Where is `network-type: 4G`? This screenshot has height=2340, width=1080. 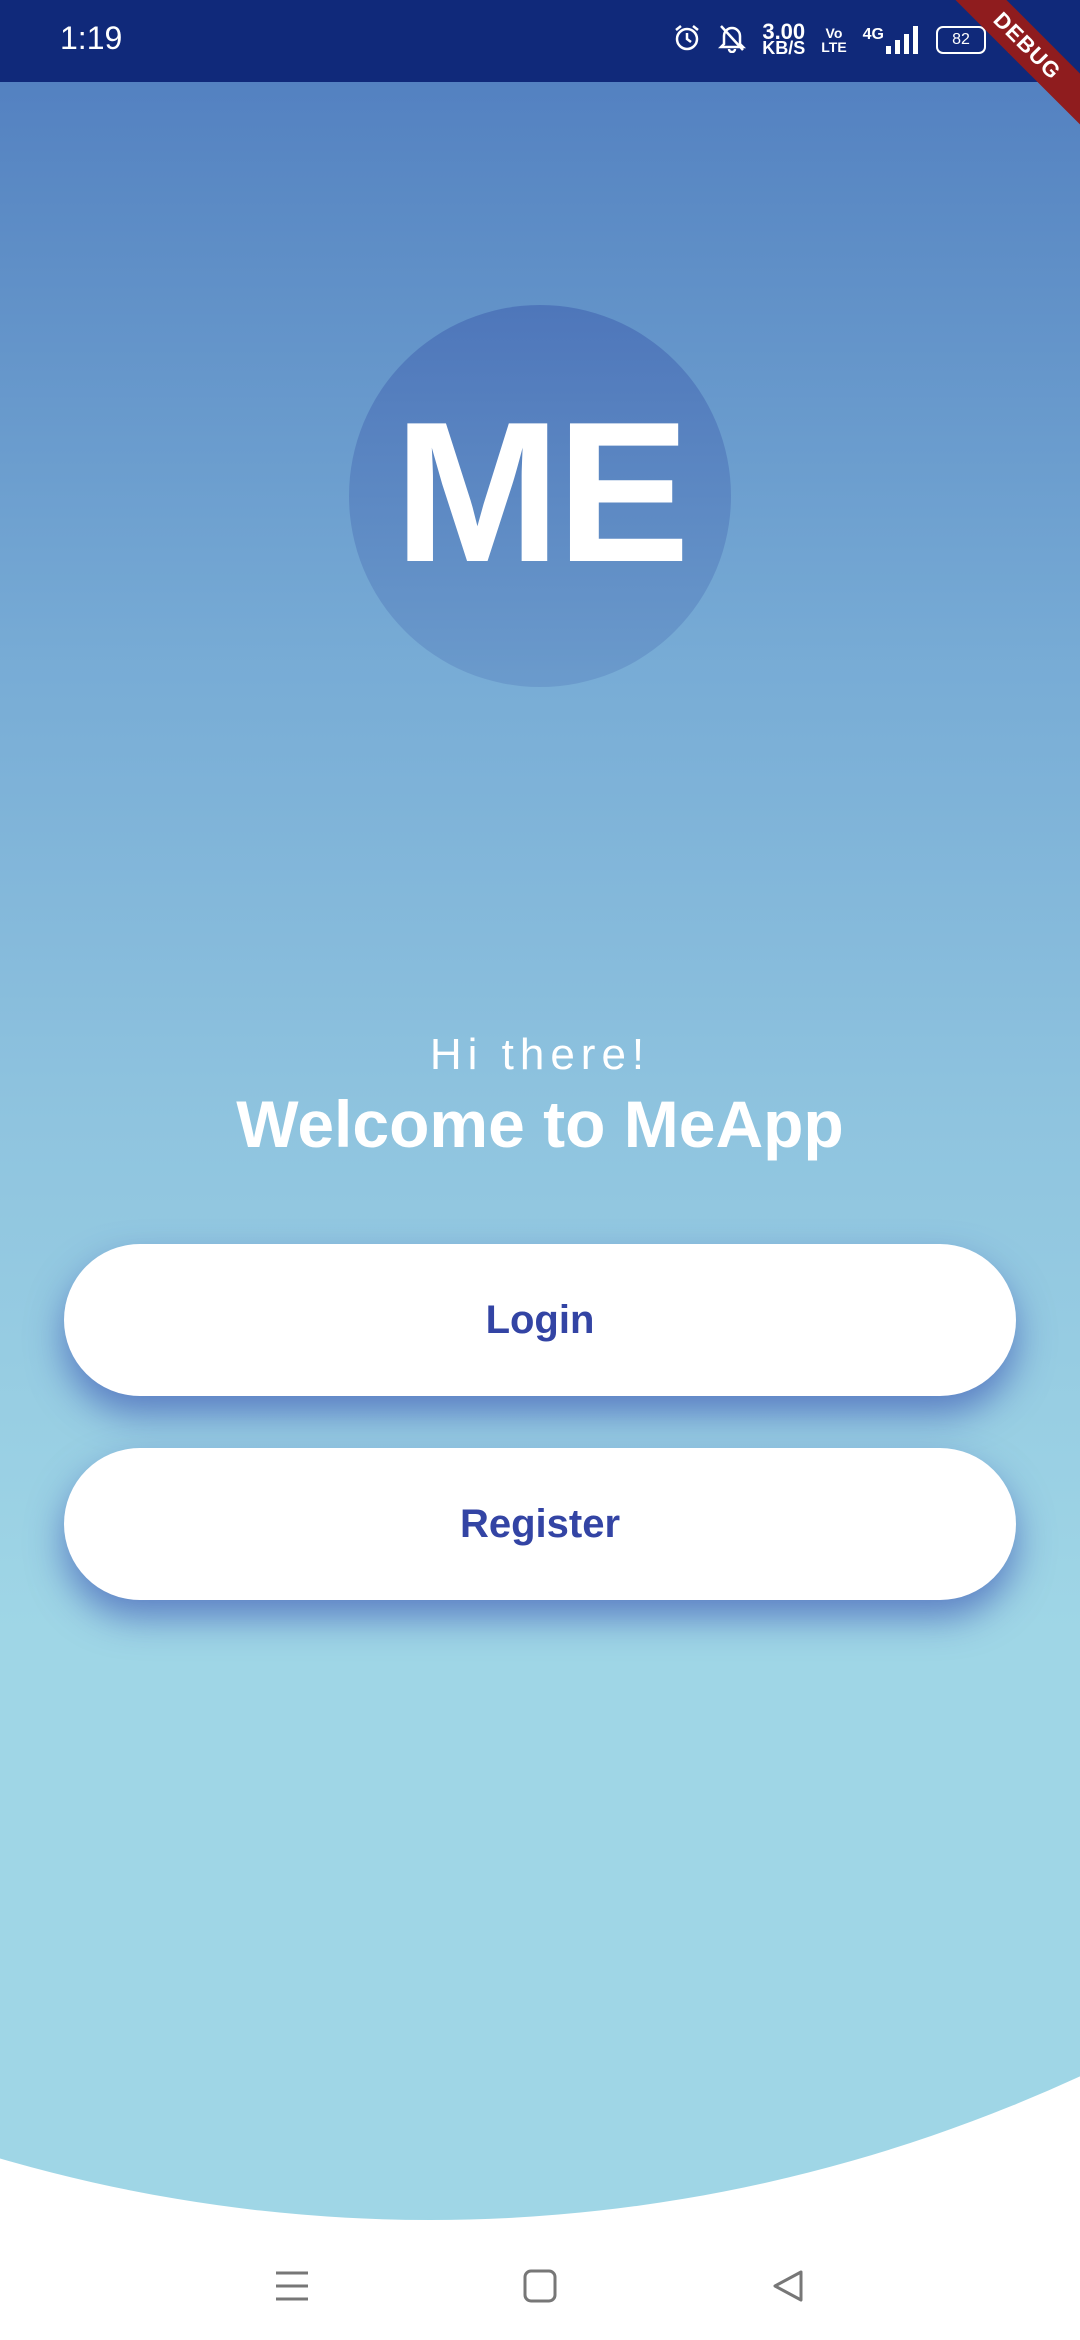 network-type: 4G is located at coordinates (873, 34).